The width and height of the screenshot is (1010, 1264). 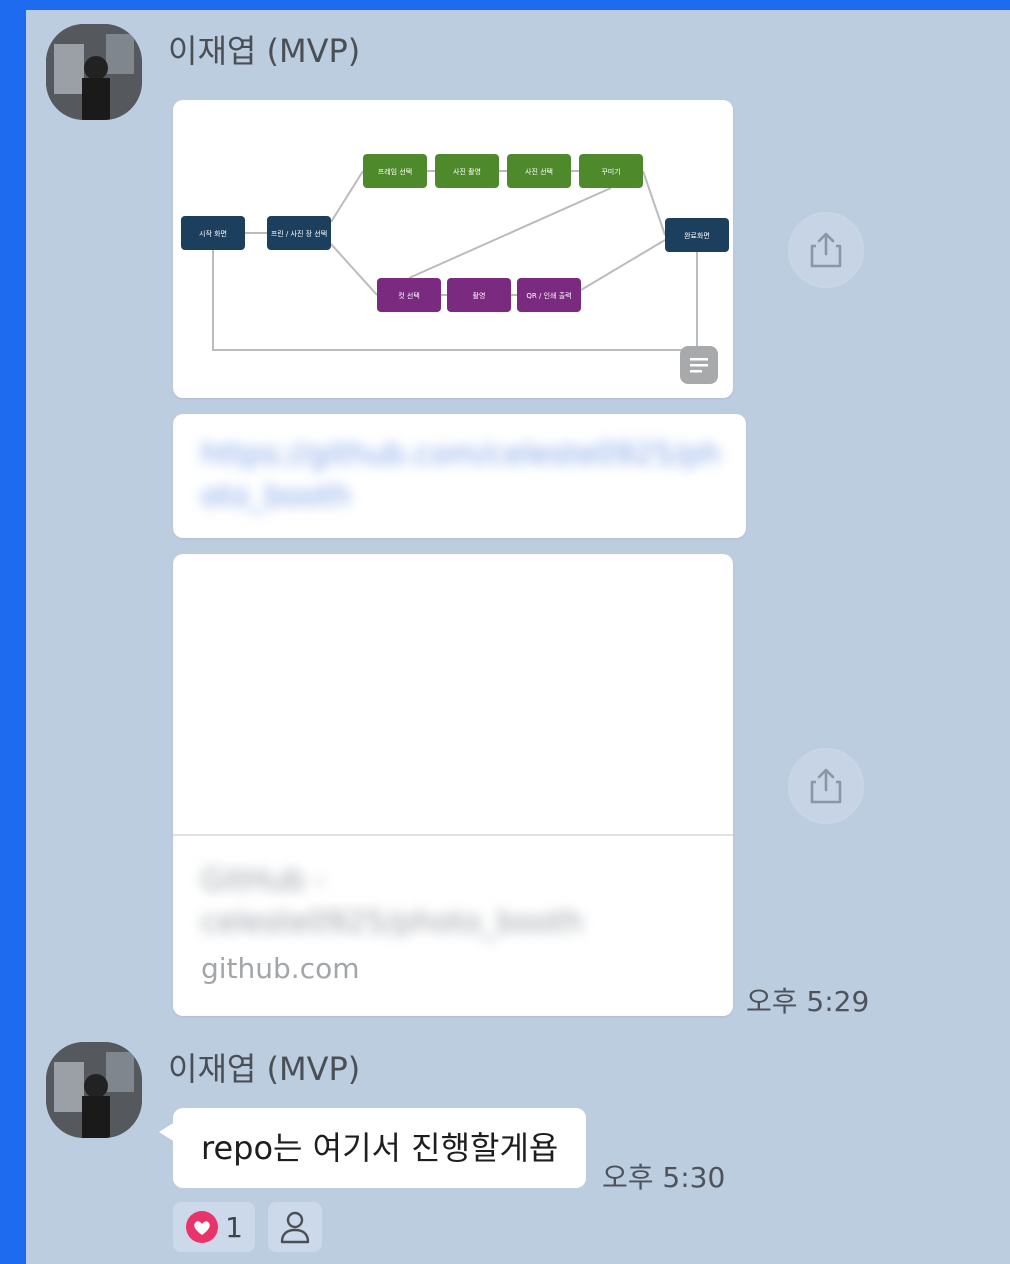 I want to click on flowchart-node-g2: 사진 촬영, so click(x=467, y=171).